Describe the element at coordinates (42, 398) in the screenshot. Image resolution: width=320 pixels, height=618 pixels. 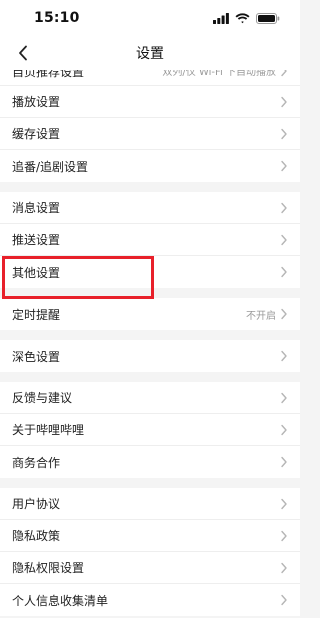
I see `row-label: 反馈与建议` at that location.